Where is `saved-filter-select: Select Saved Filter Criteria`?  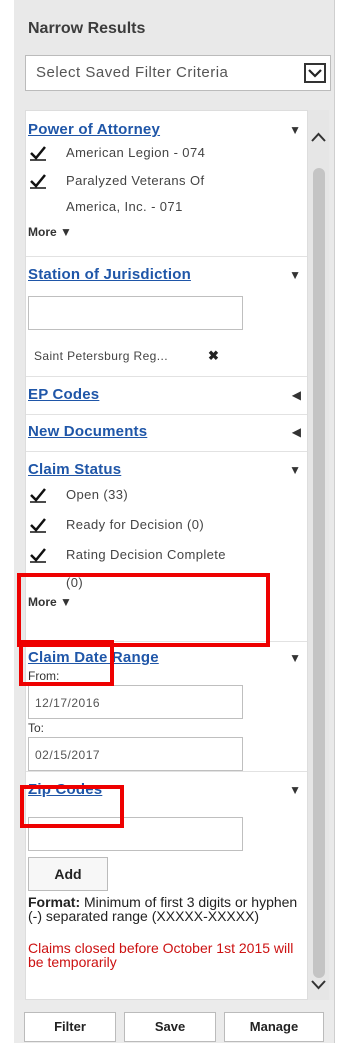 saved-filter-select: Select Saved Filter Criteria is located at coordinates (178, 73).